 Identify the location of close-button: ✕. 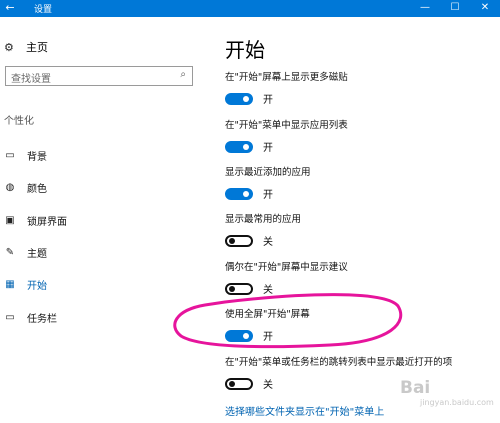
(485, 8).